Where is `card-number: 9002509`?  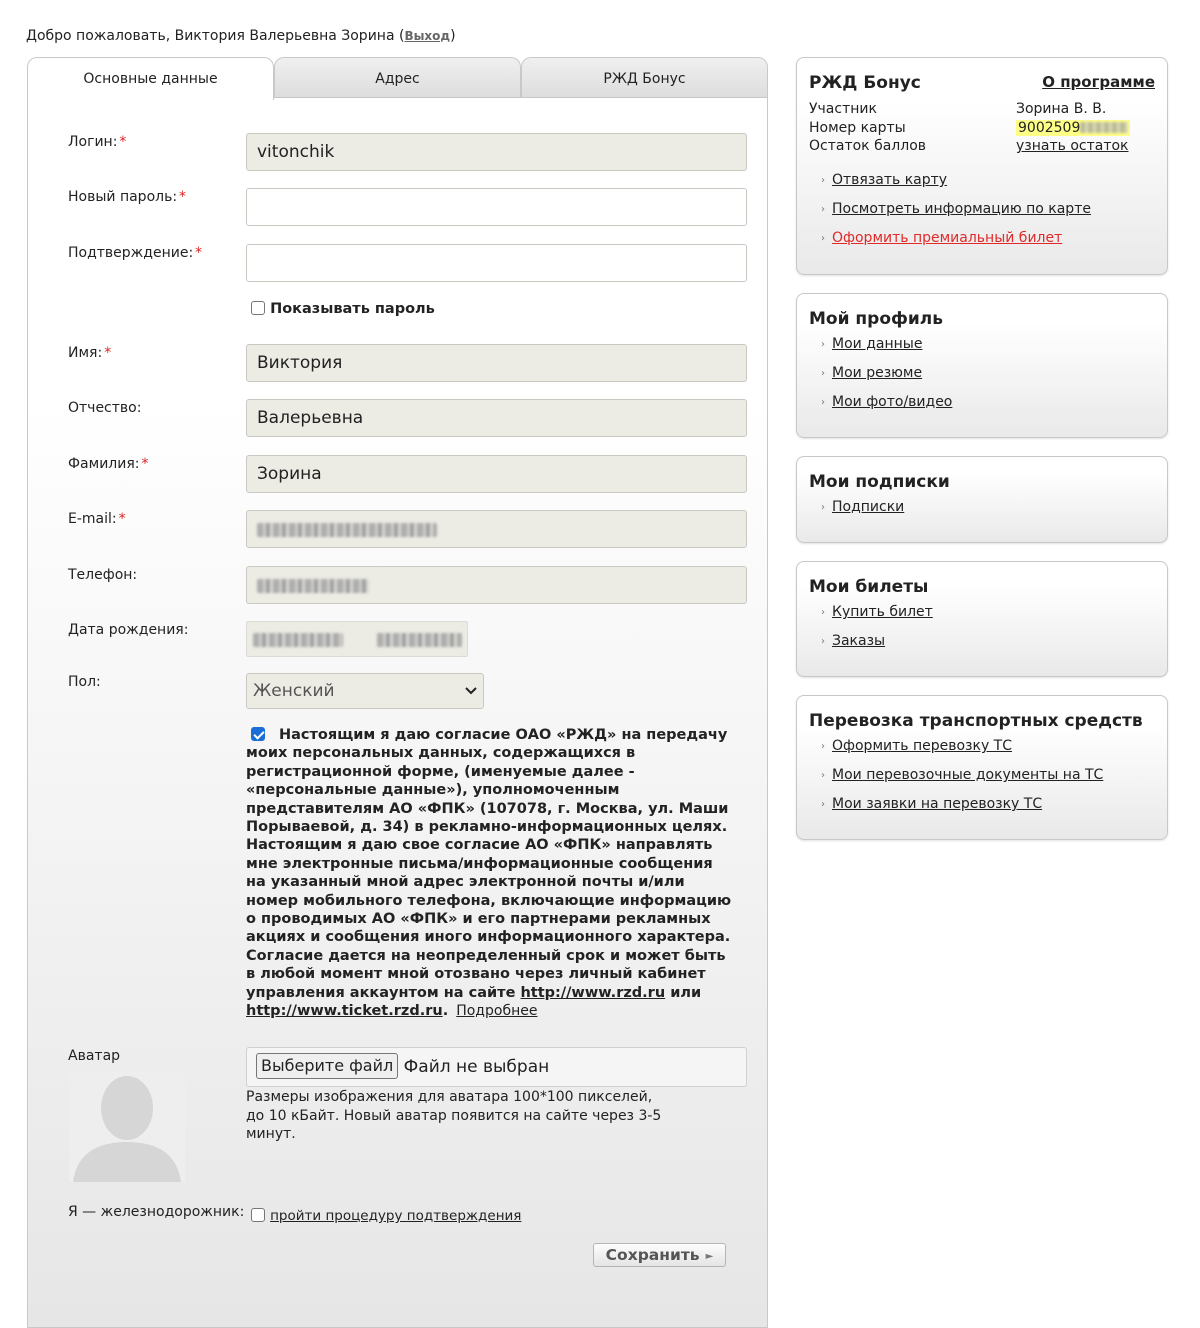
card-number: 9002509 is located at coordinates (1073, 128).